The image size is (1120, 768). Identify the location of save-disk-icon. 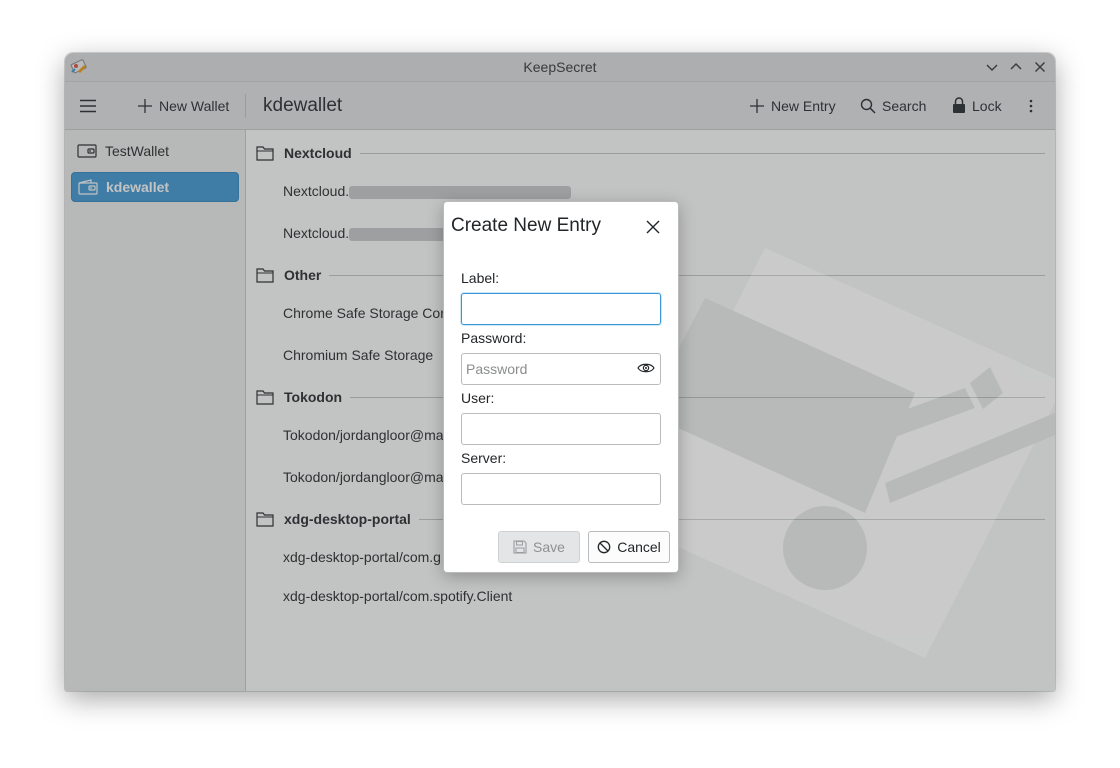
(520, 547).